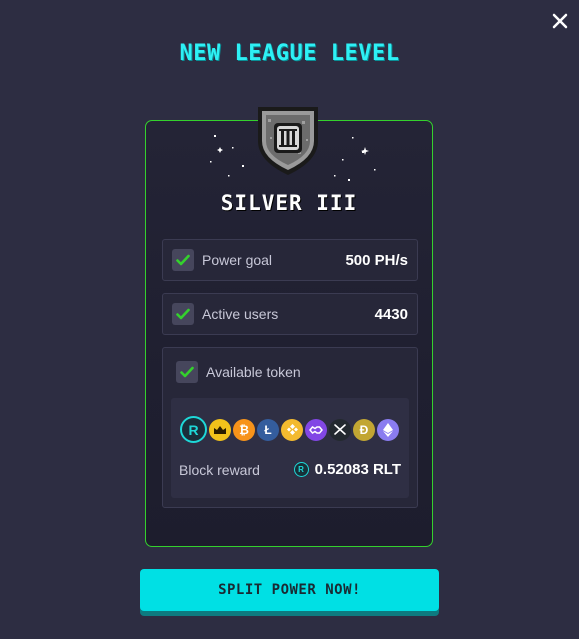 This screenshot has width=579, height=639. What do you see at coordinates (357, 469) in the screenshot?
I see `block-reward-amount: 0.52083 RLT` at bounding box center [357, 469].